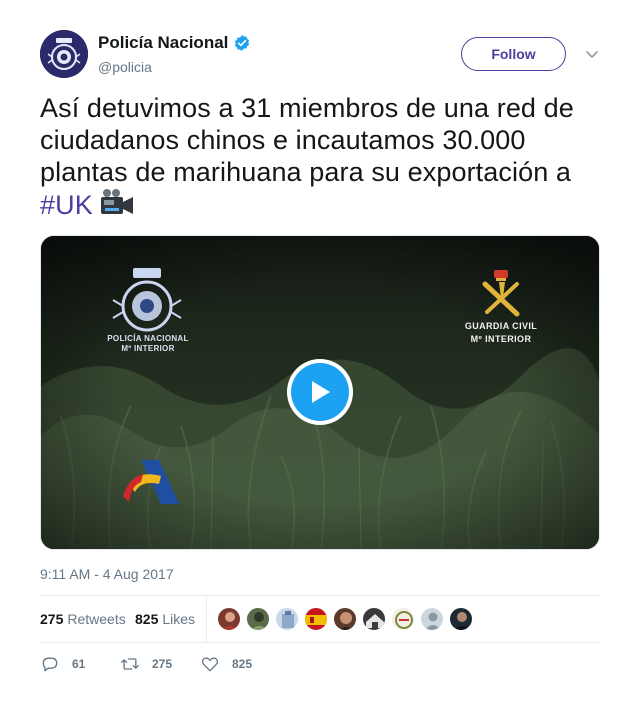  Describe the element at coordinates (210, 664) in the screenshot. I see `heart-icon` at that location.